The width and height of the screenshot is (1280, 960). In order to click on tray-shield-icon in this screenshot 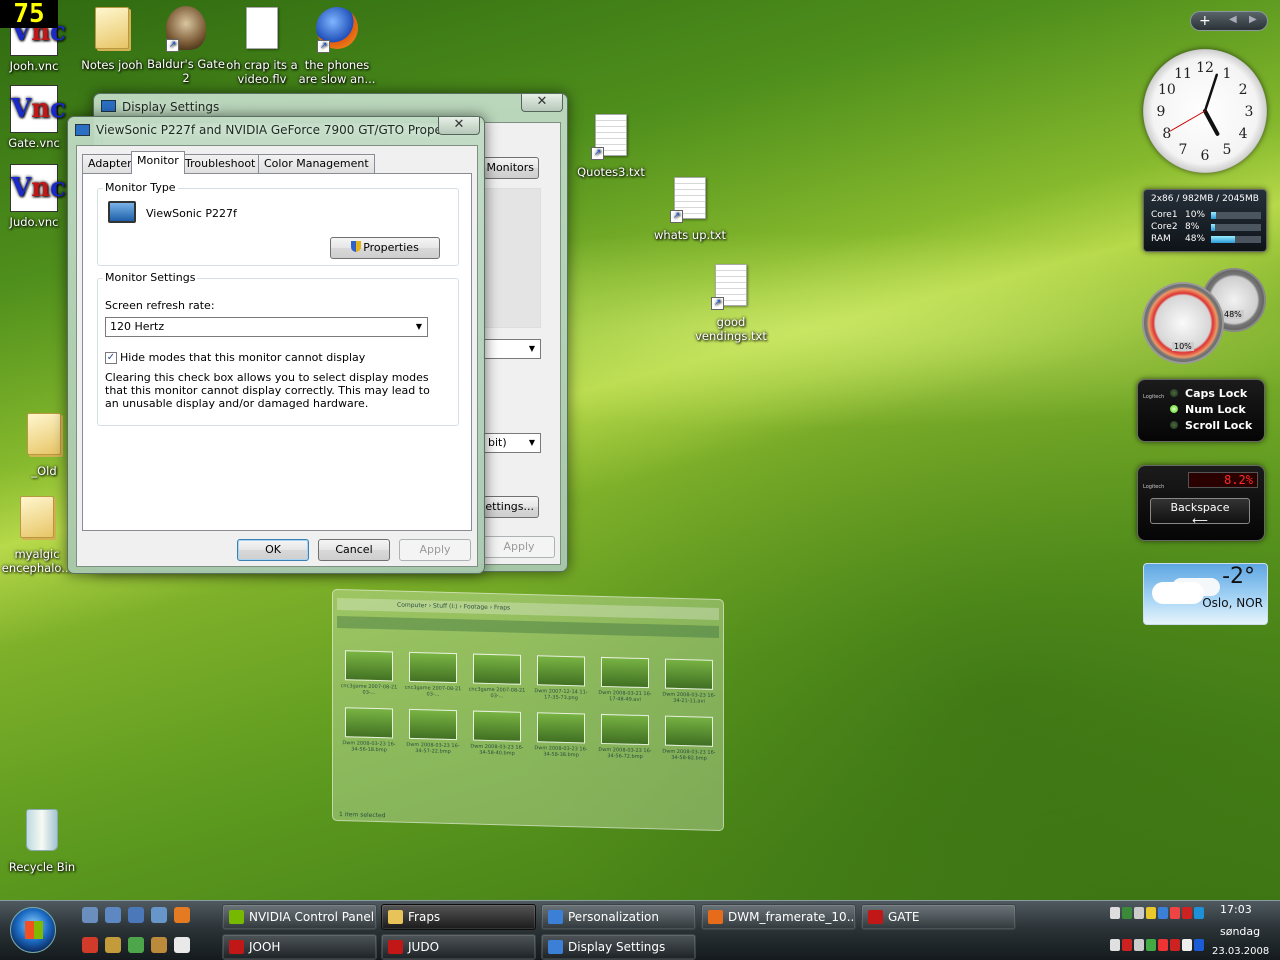, I will do `click(1163, 945)`.